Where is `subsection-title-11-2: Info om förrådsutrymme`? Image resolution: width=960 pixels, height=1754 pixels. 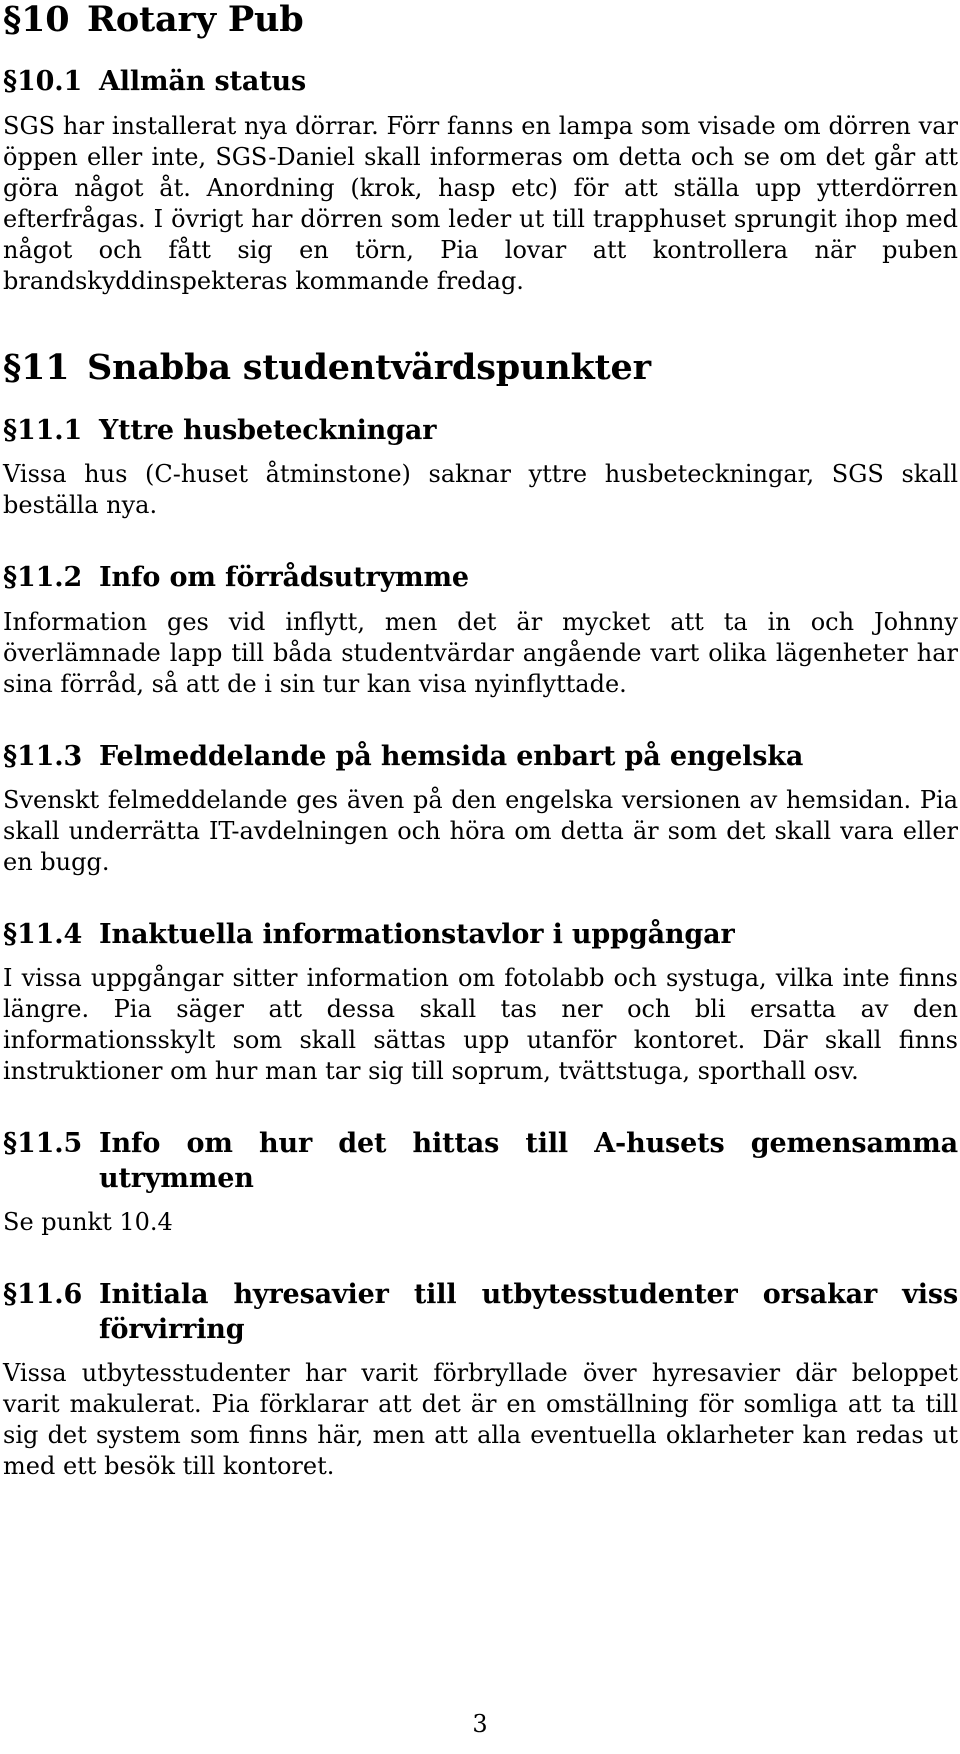
subsection-title-11-2: Info om förrådsutrymme is located at coordinates (284, 578).